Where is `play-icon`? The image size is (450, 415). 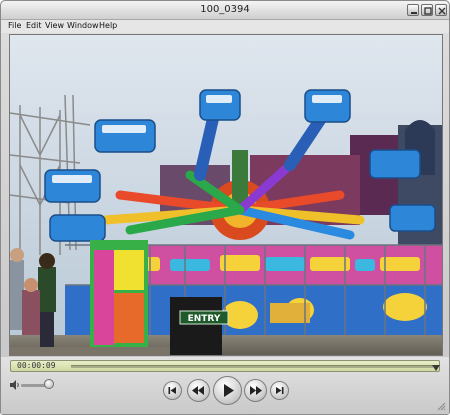
play-icon is located at coordinates (229, 390).